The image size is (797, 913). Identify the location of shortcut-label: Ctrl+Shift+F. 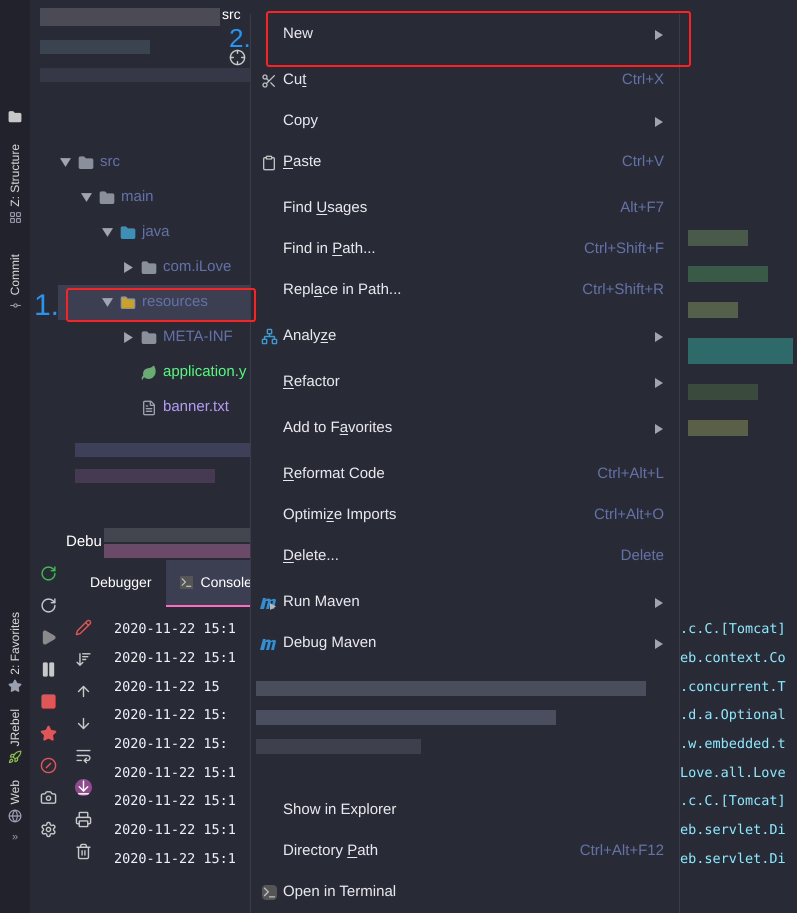
(624, 249).